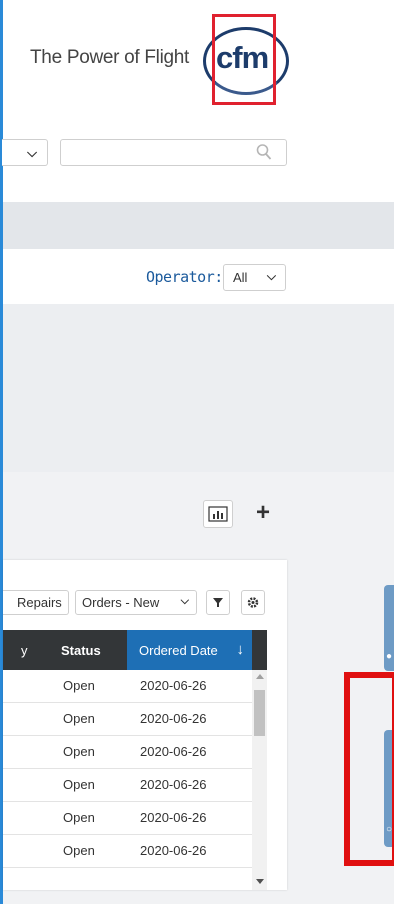  What do you see at coordinates (173, 152) in the screenshot?
I see `search-input` at bounding box center [173, 152].